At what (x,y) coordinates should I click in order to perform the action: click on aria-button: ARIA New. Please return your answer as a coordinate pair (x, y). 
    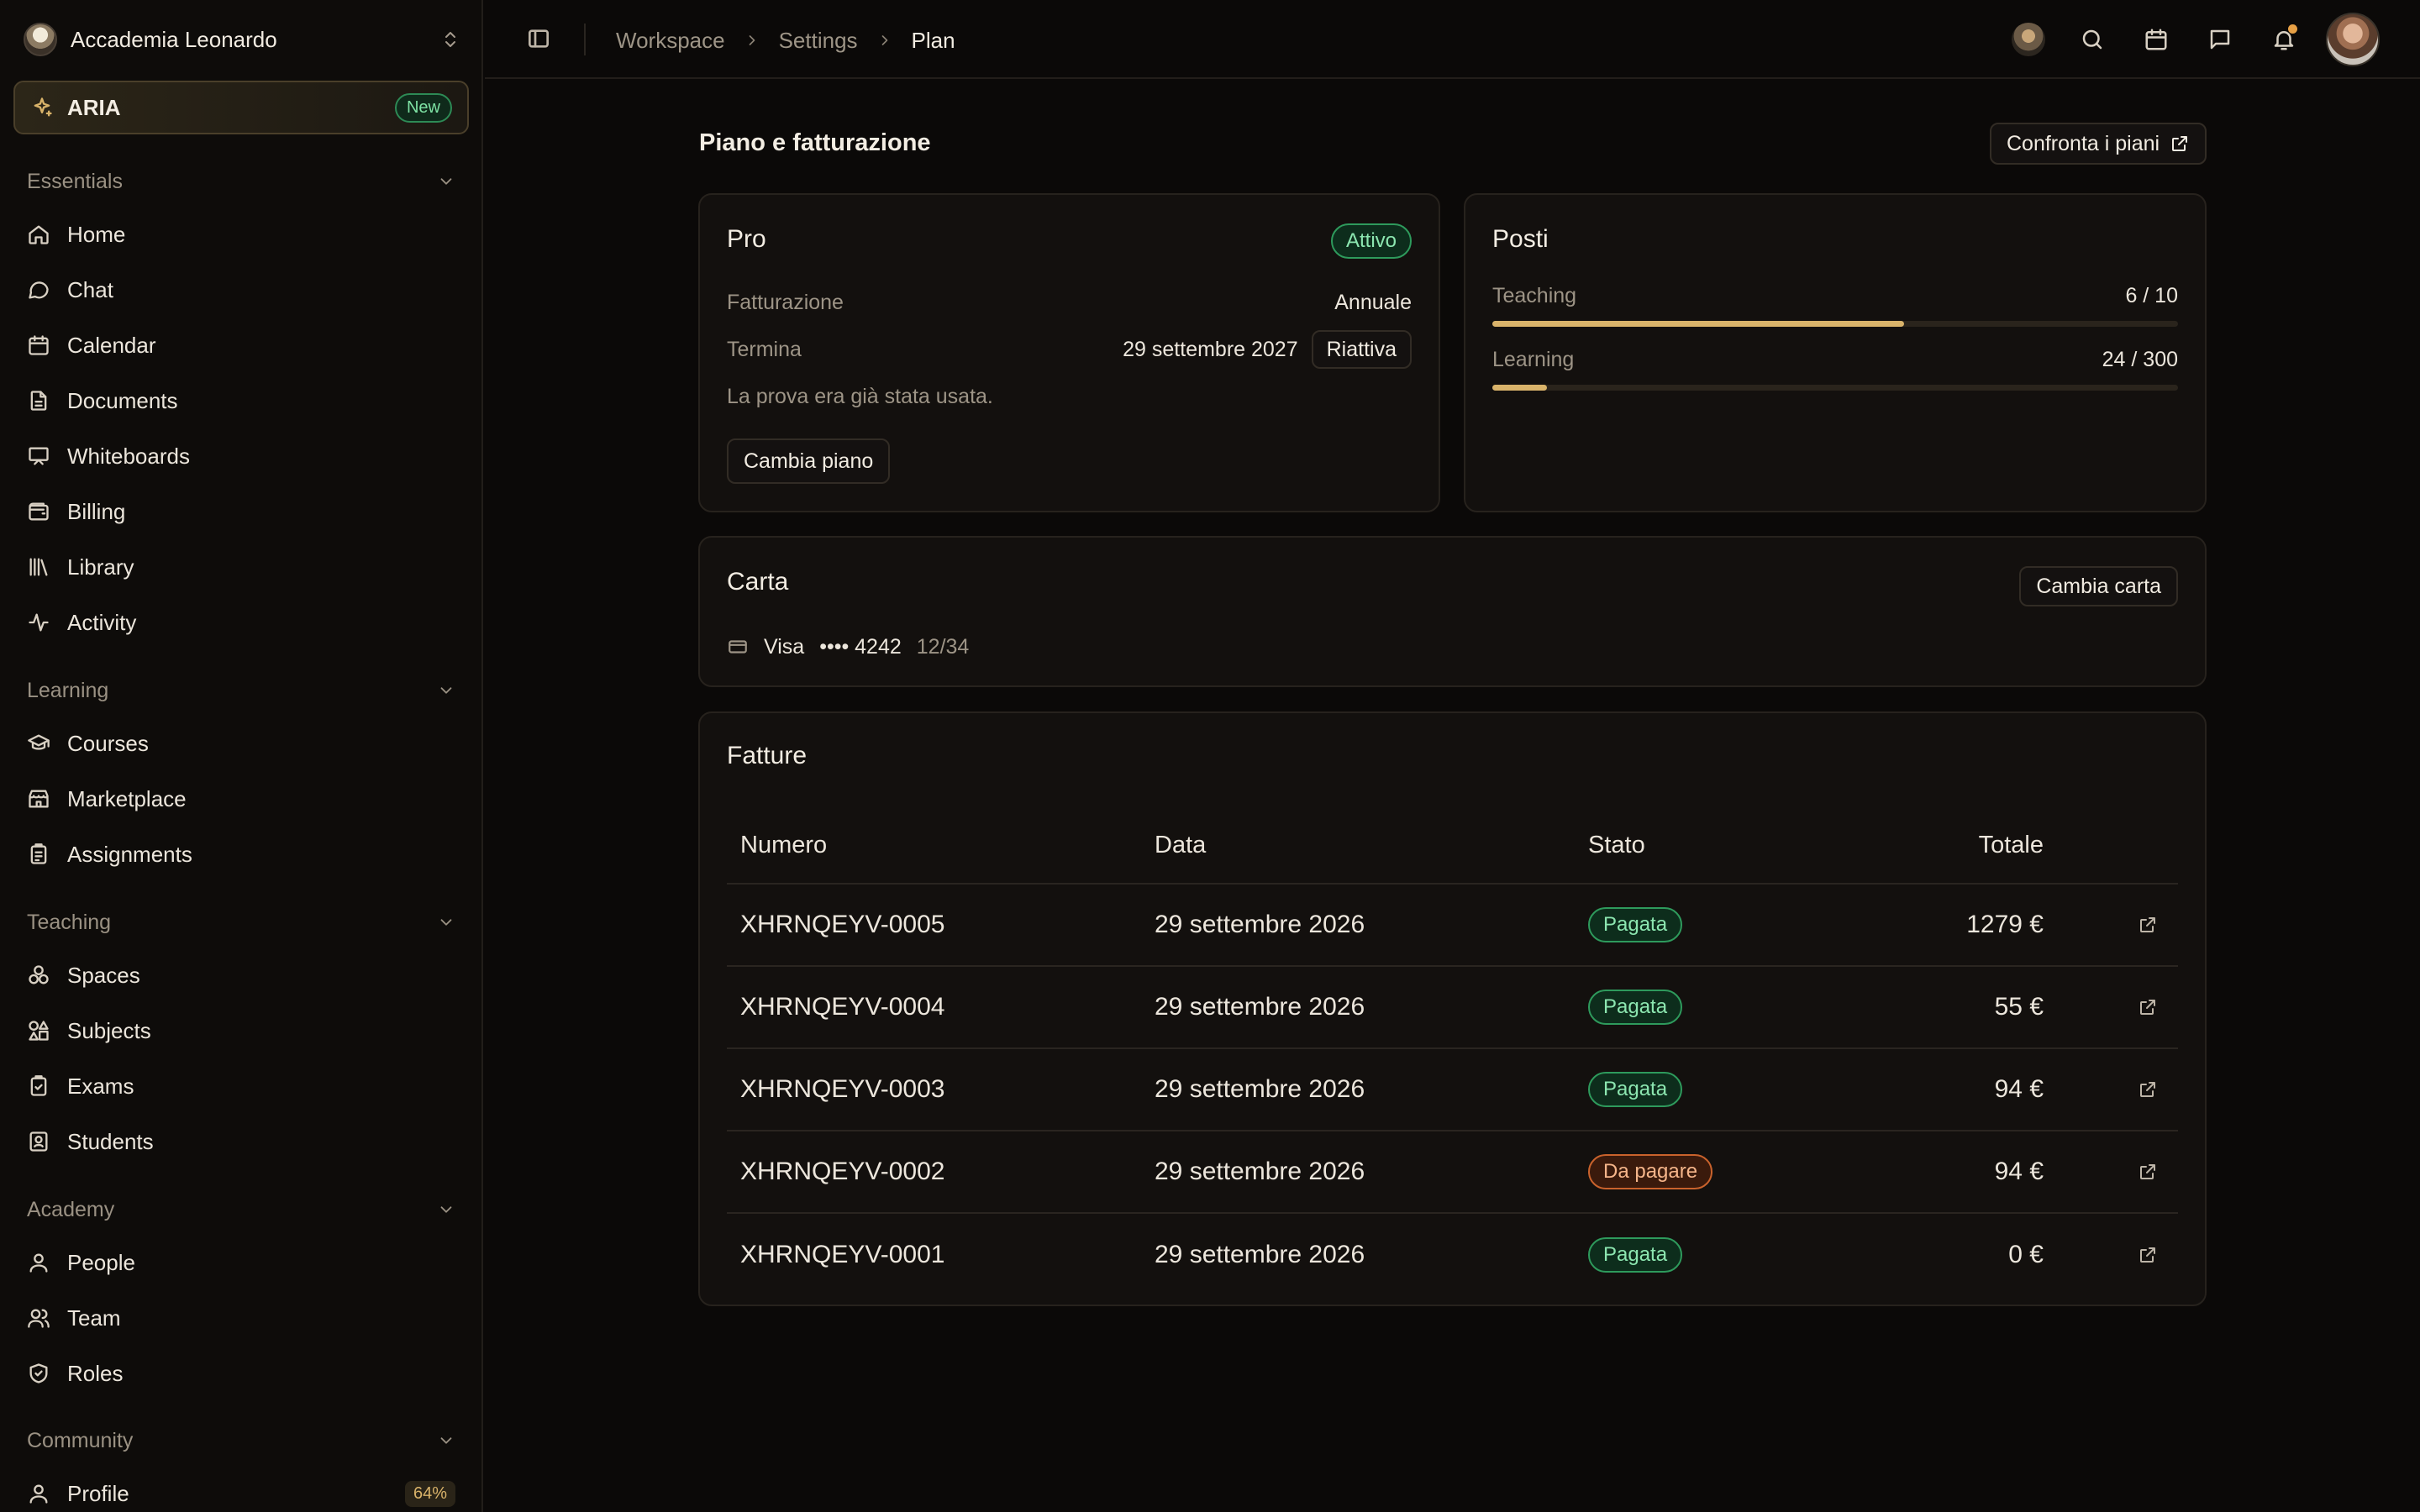
    Looking at the image, I should click on (241, 107).